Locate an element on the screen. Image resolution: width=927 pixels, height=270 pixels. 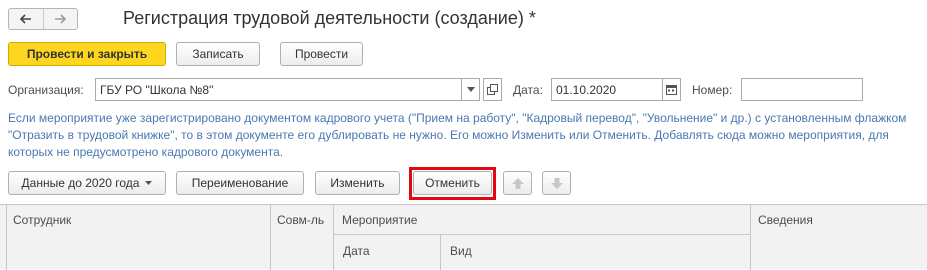
column-date: Дата is located at coordinates (356, 251).